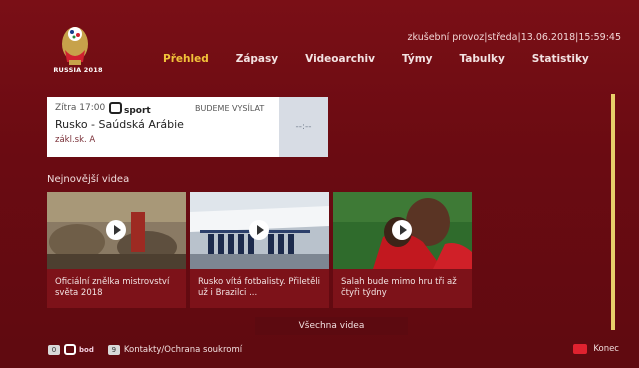  I want to click on bod-link: bod, so click(79, 349).